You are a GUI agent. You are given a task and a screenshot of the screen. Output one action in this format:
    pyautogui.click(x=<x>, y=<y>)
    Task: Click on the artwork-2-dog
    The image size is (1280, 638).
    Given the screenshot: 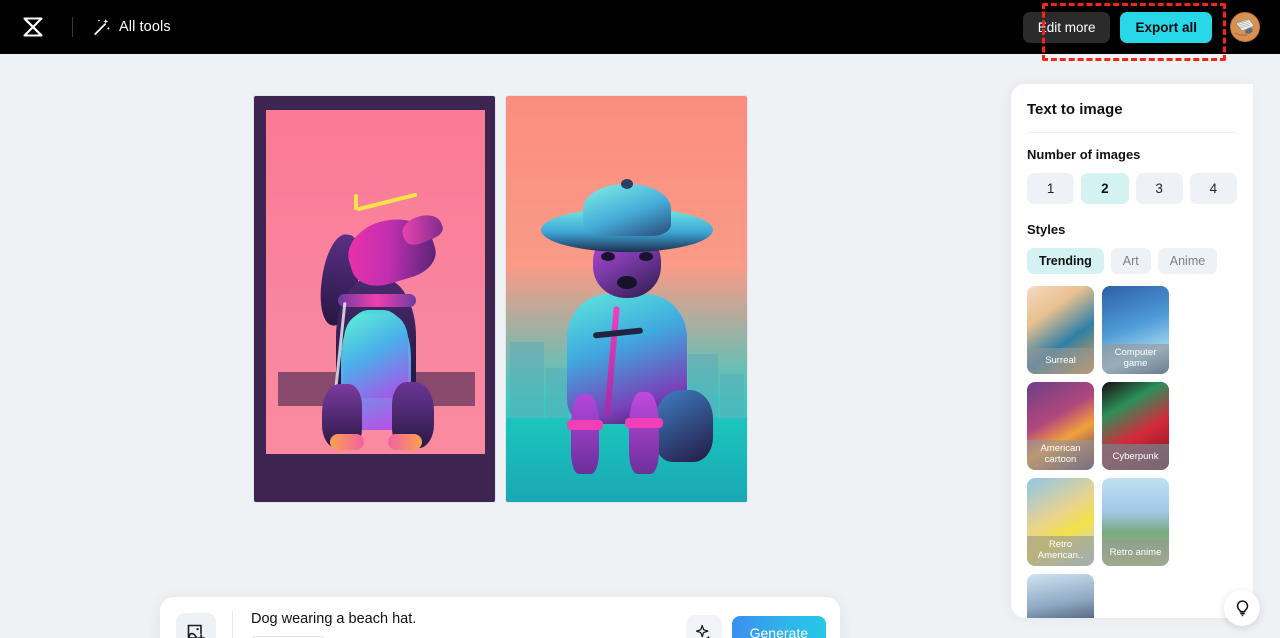 What is the action you would take?
    pyautogui.click(x=627, y=331)
    